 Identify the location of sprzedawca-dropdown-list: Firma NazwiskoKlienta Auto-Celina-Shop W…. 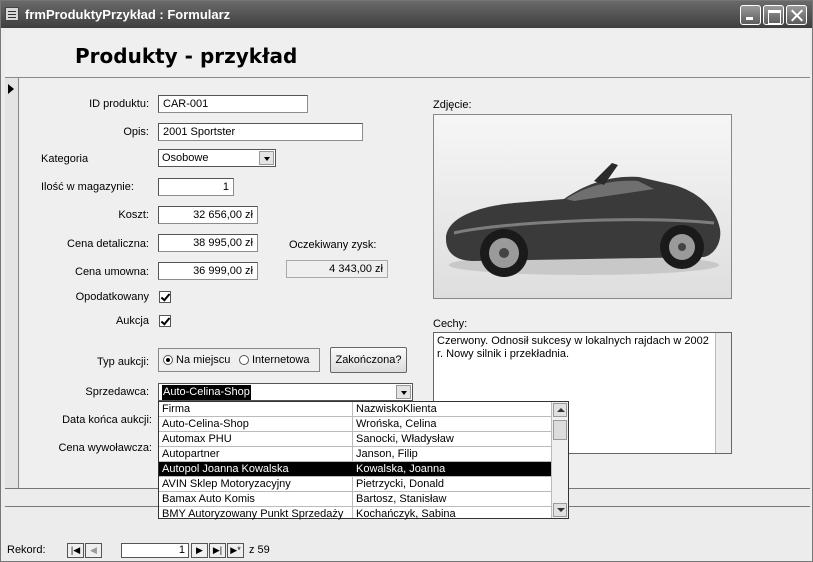
(363, 461).